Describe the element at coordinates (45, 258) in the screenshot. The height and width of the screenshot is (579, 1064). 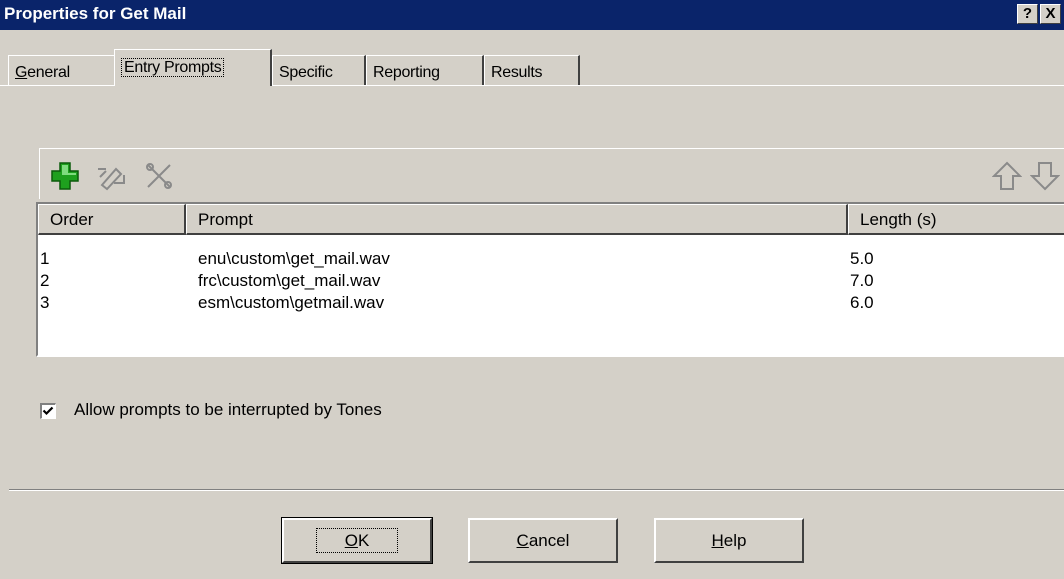
I see `row-order: 1` at that location.